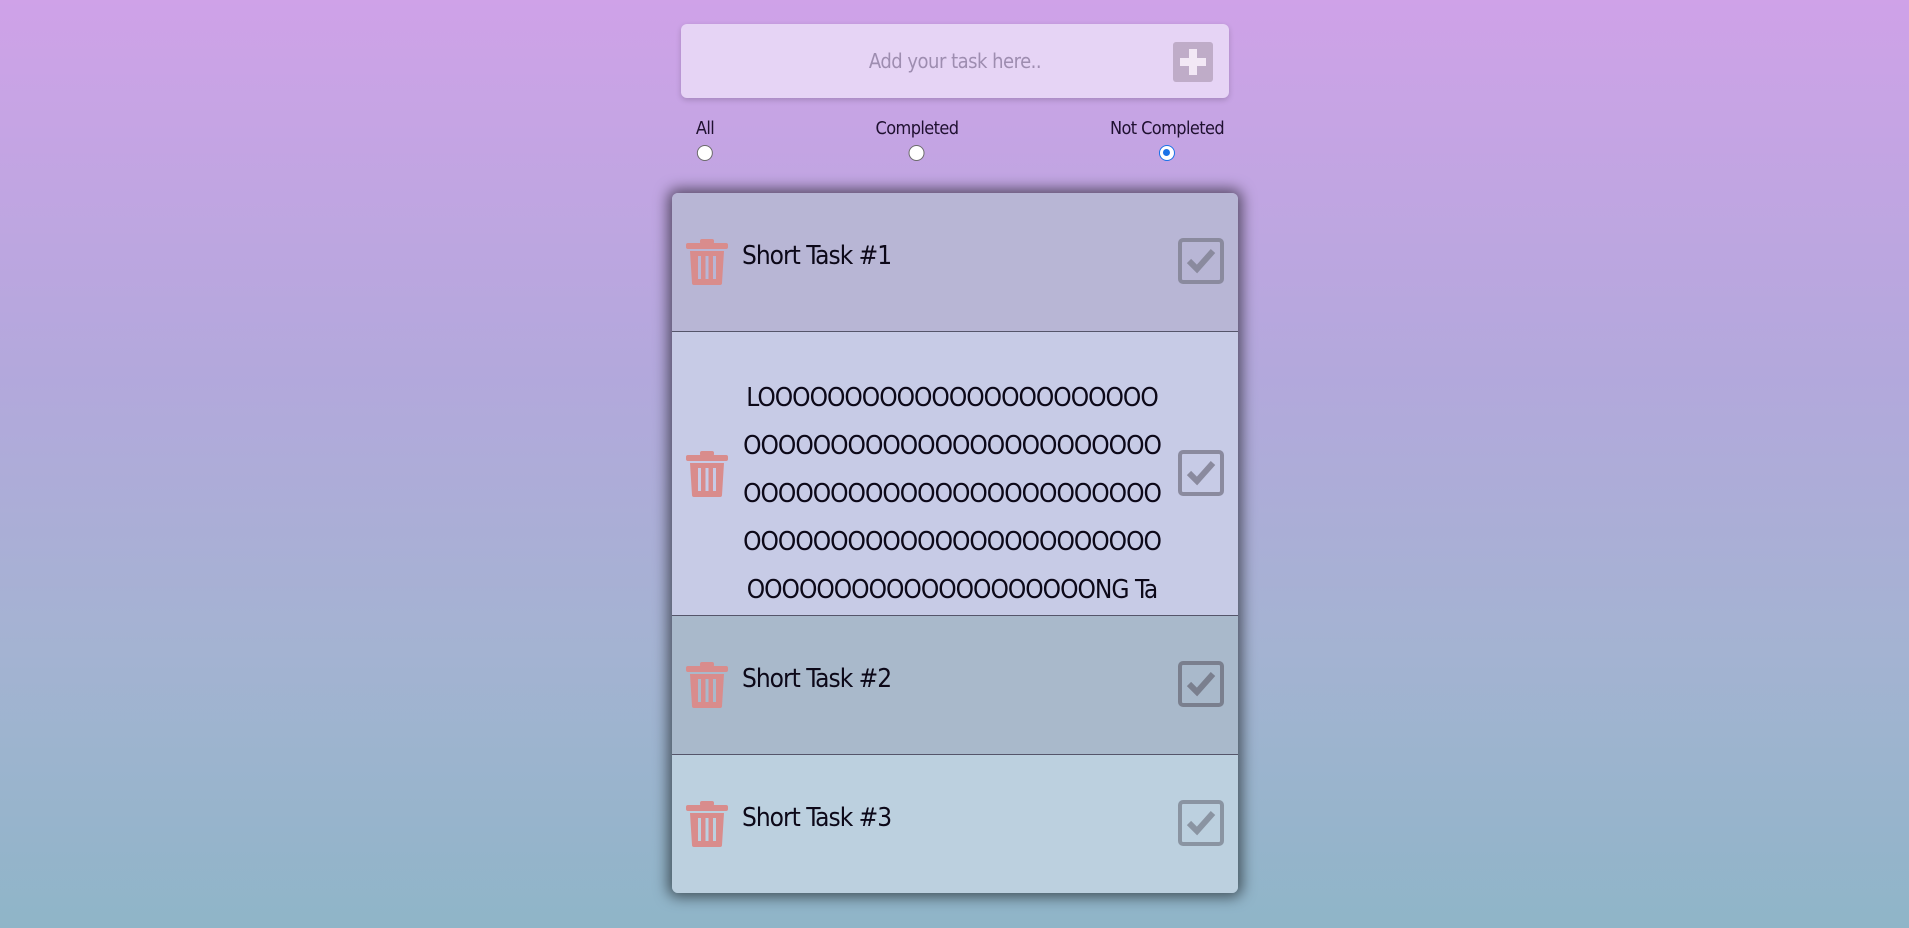 The height and width of the screenshot is (928, 1909). Describe the element at coordinates (1166, 153) in the screenshot. I see `filter-not-completed-radio` at that location.